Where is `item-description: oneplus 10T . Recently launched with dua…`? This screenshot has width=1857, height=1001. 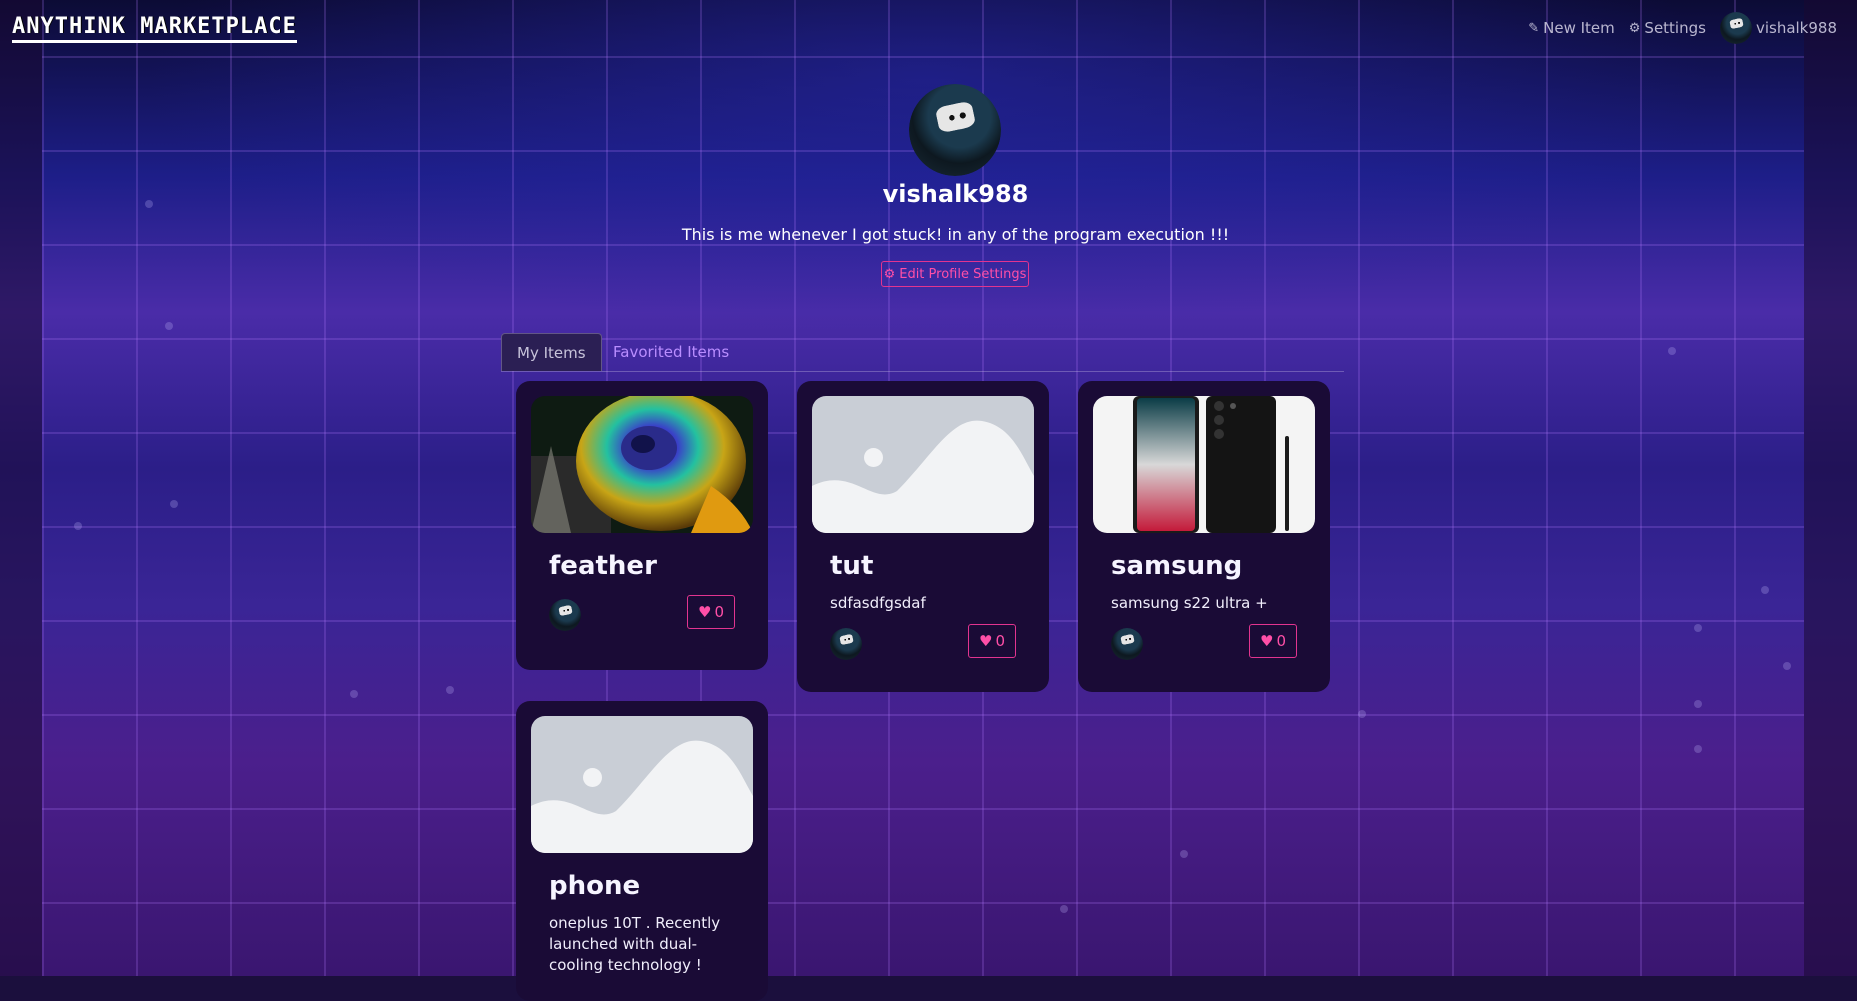
item-description: oneplus 10T . Recently launched with dua… is located at coordinates (635, 944).